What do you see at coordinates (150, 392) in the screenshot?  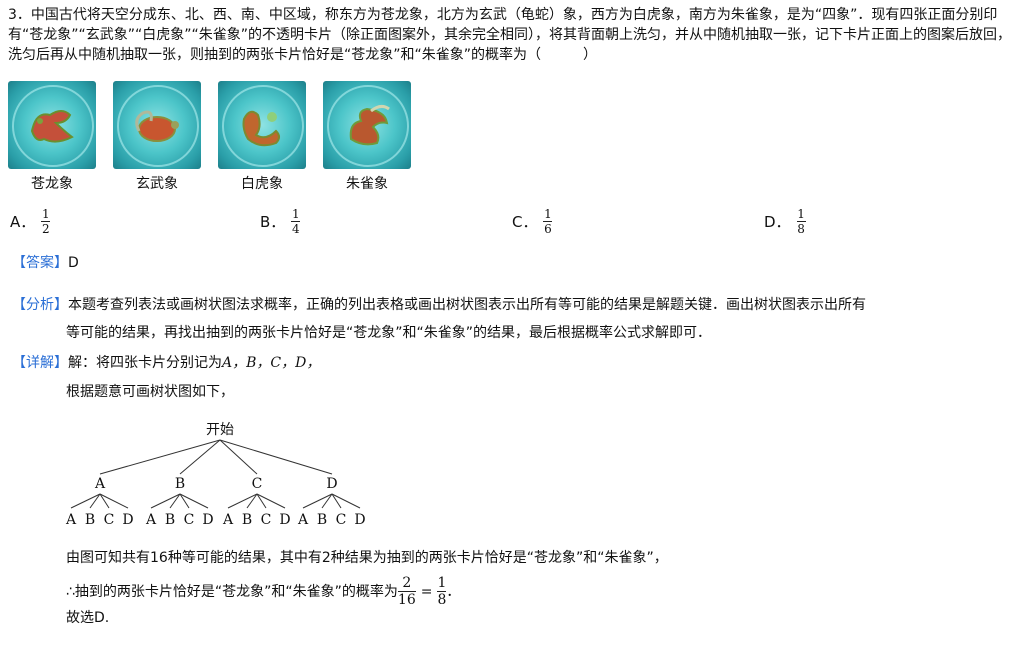 I see `detail-line-2: 根据题意可画树状图如下，` at bounding box center [150, 392].